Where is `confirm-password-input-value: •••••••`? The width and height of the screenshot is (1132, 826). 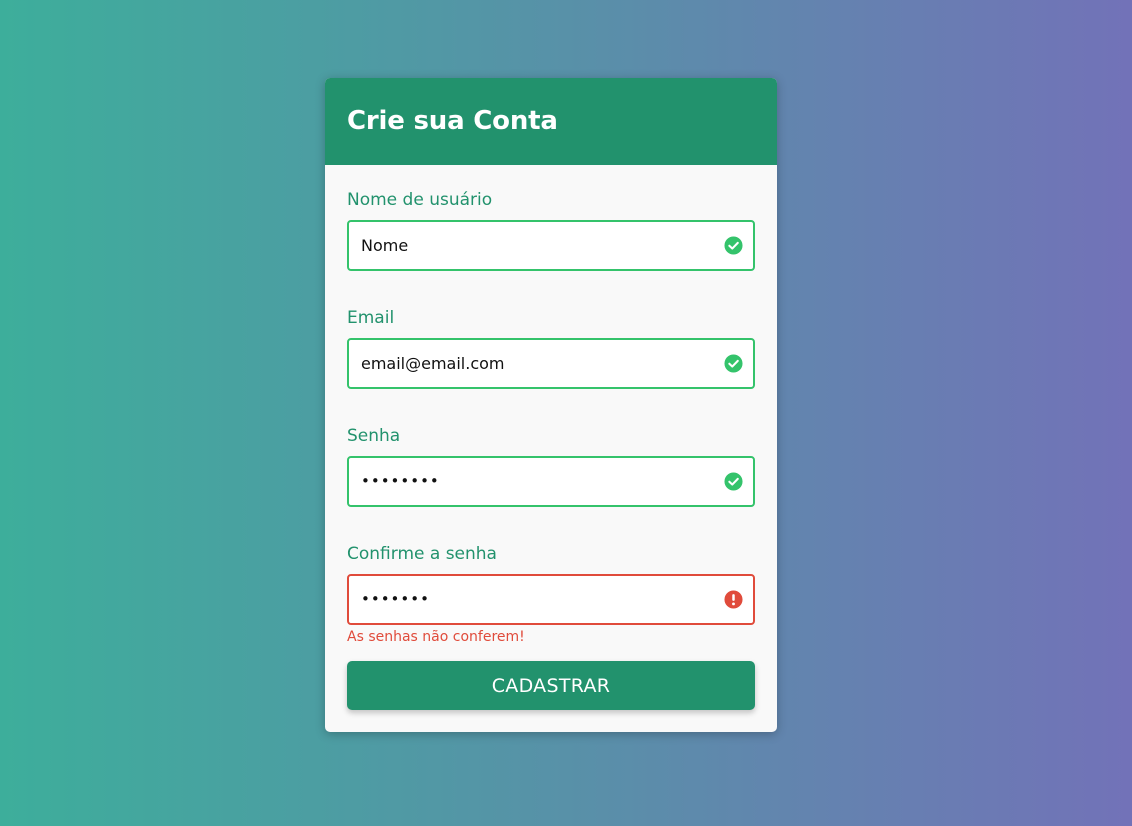
confirm-password-input-value: ••••••• is located at coordinates (395, 599).